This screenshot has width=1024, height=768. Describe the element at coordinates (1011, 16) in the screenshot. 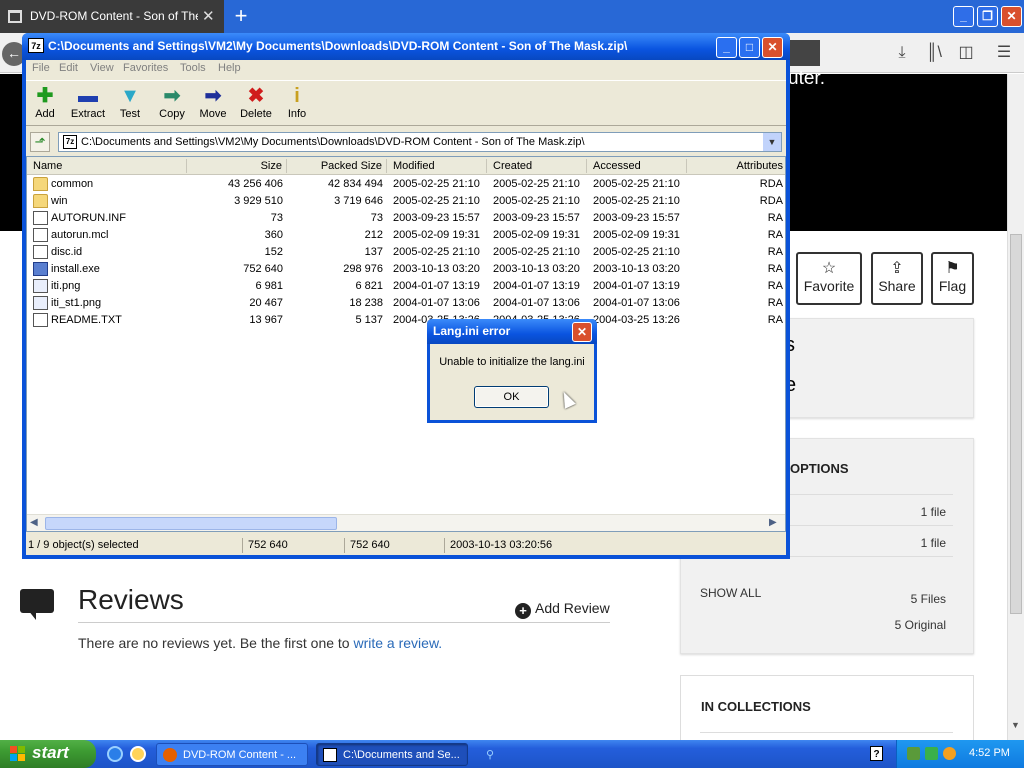

I see `browser-close-button: ✕` at that location.